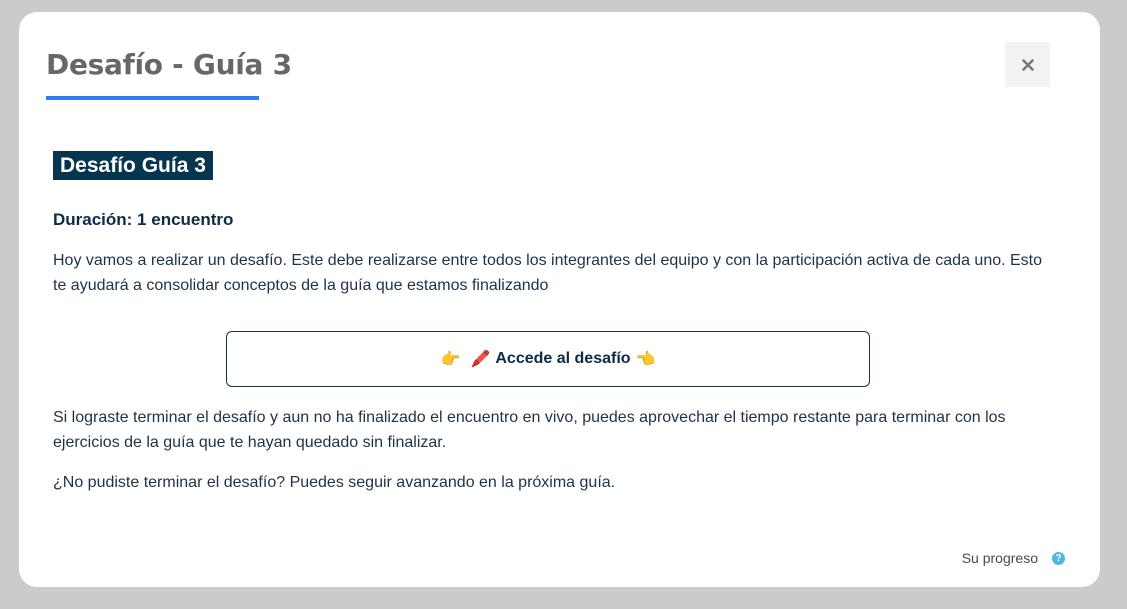 The width and height of the screenshot is (1127, 609). I want to click on progress-label: Su progreso, so click(999, 558).